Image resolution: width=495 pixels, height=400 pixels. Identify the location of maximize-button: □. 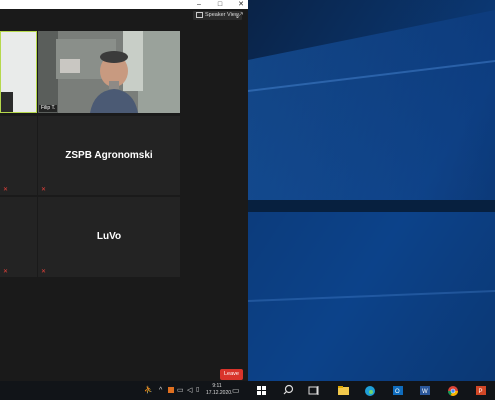
(220, 4).